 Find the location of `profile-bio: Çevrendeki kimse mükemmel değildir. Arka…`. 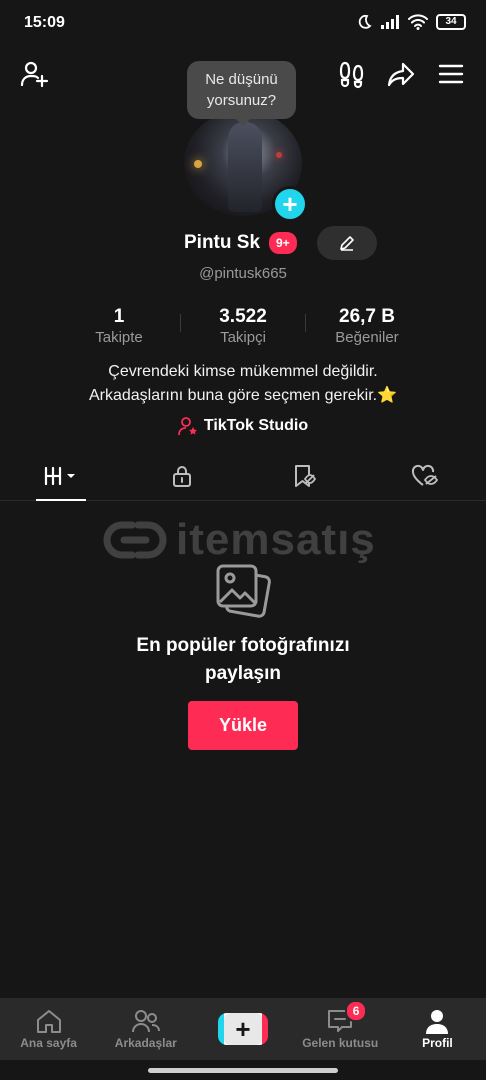

profile-bio: Çevrendeki kimse mükemmel değildir. Arka… is located at coordinates (243, 384).